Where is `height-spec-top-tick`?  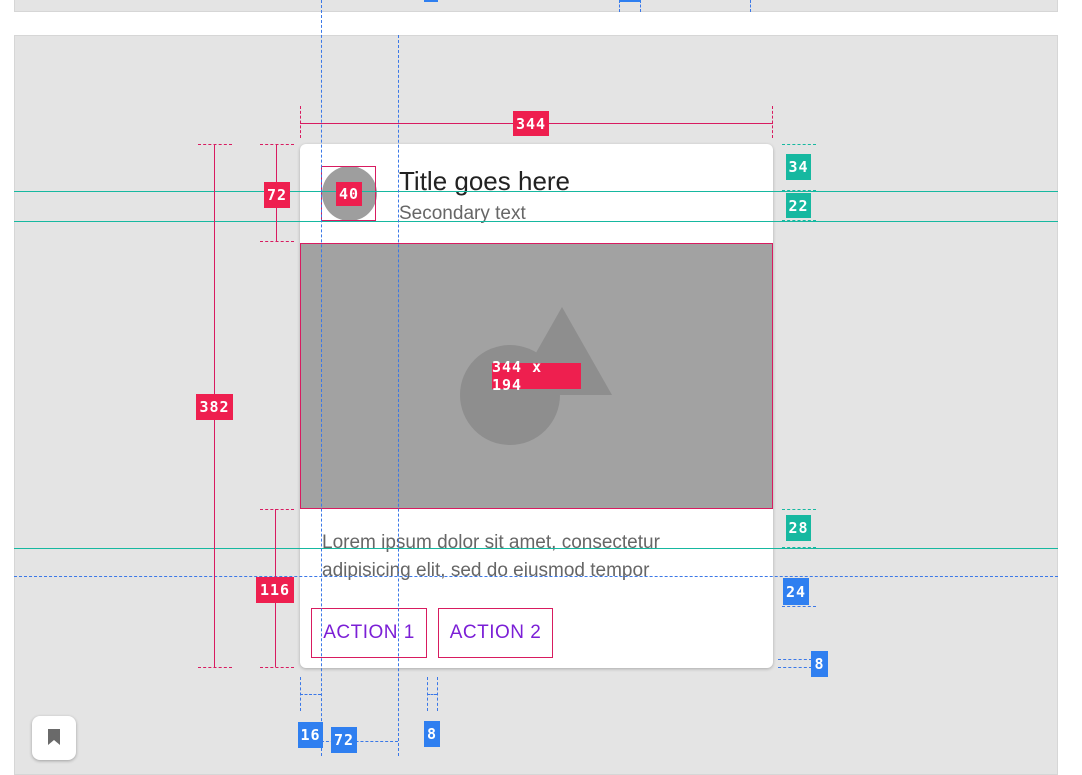
height-spec-top-tick is located at coordinates (215, 144).